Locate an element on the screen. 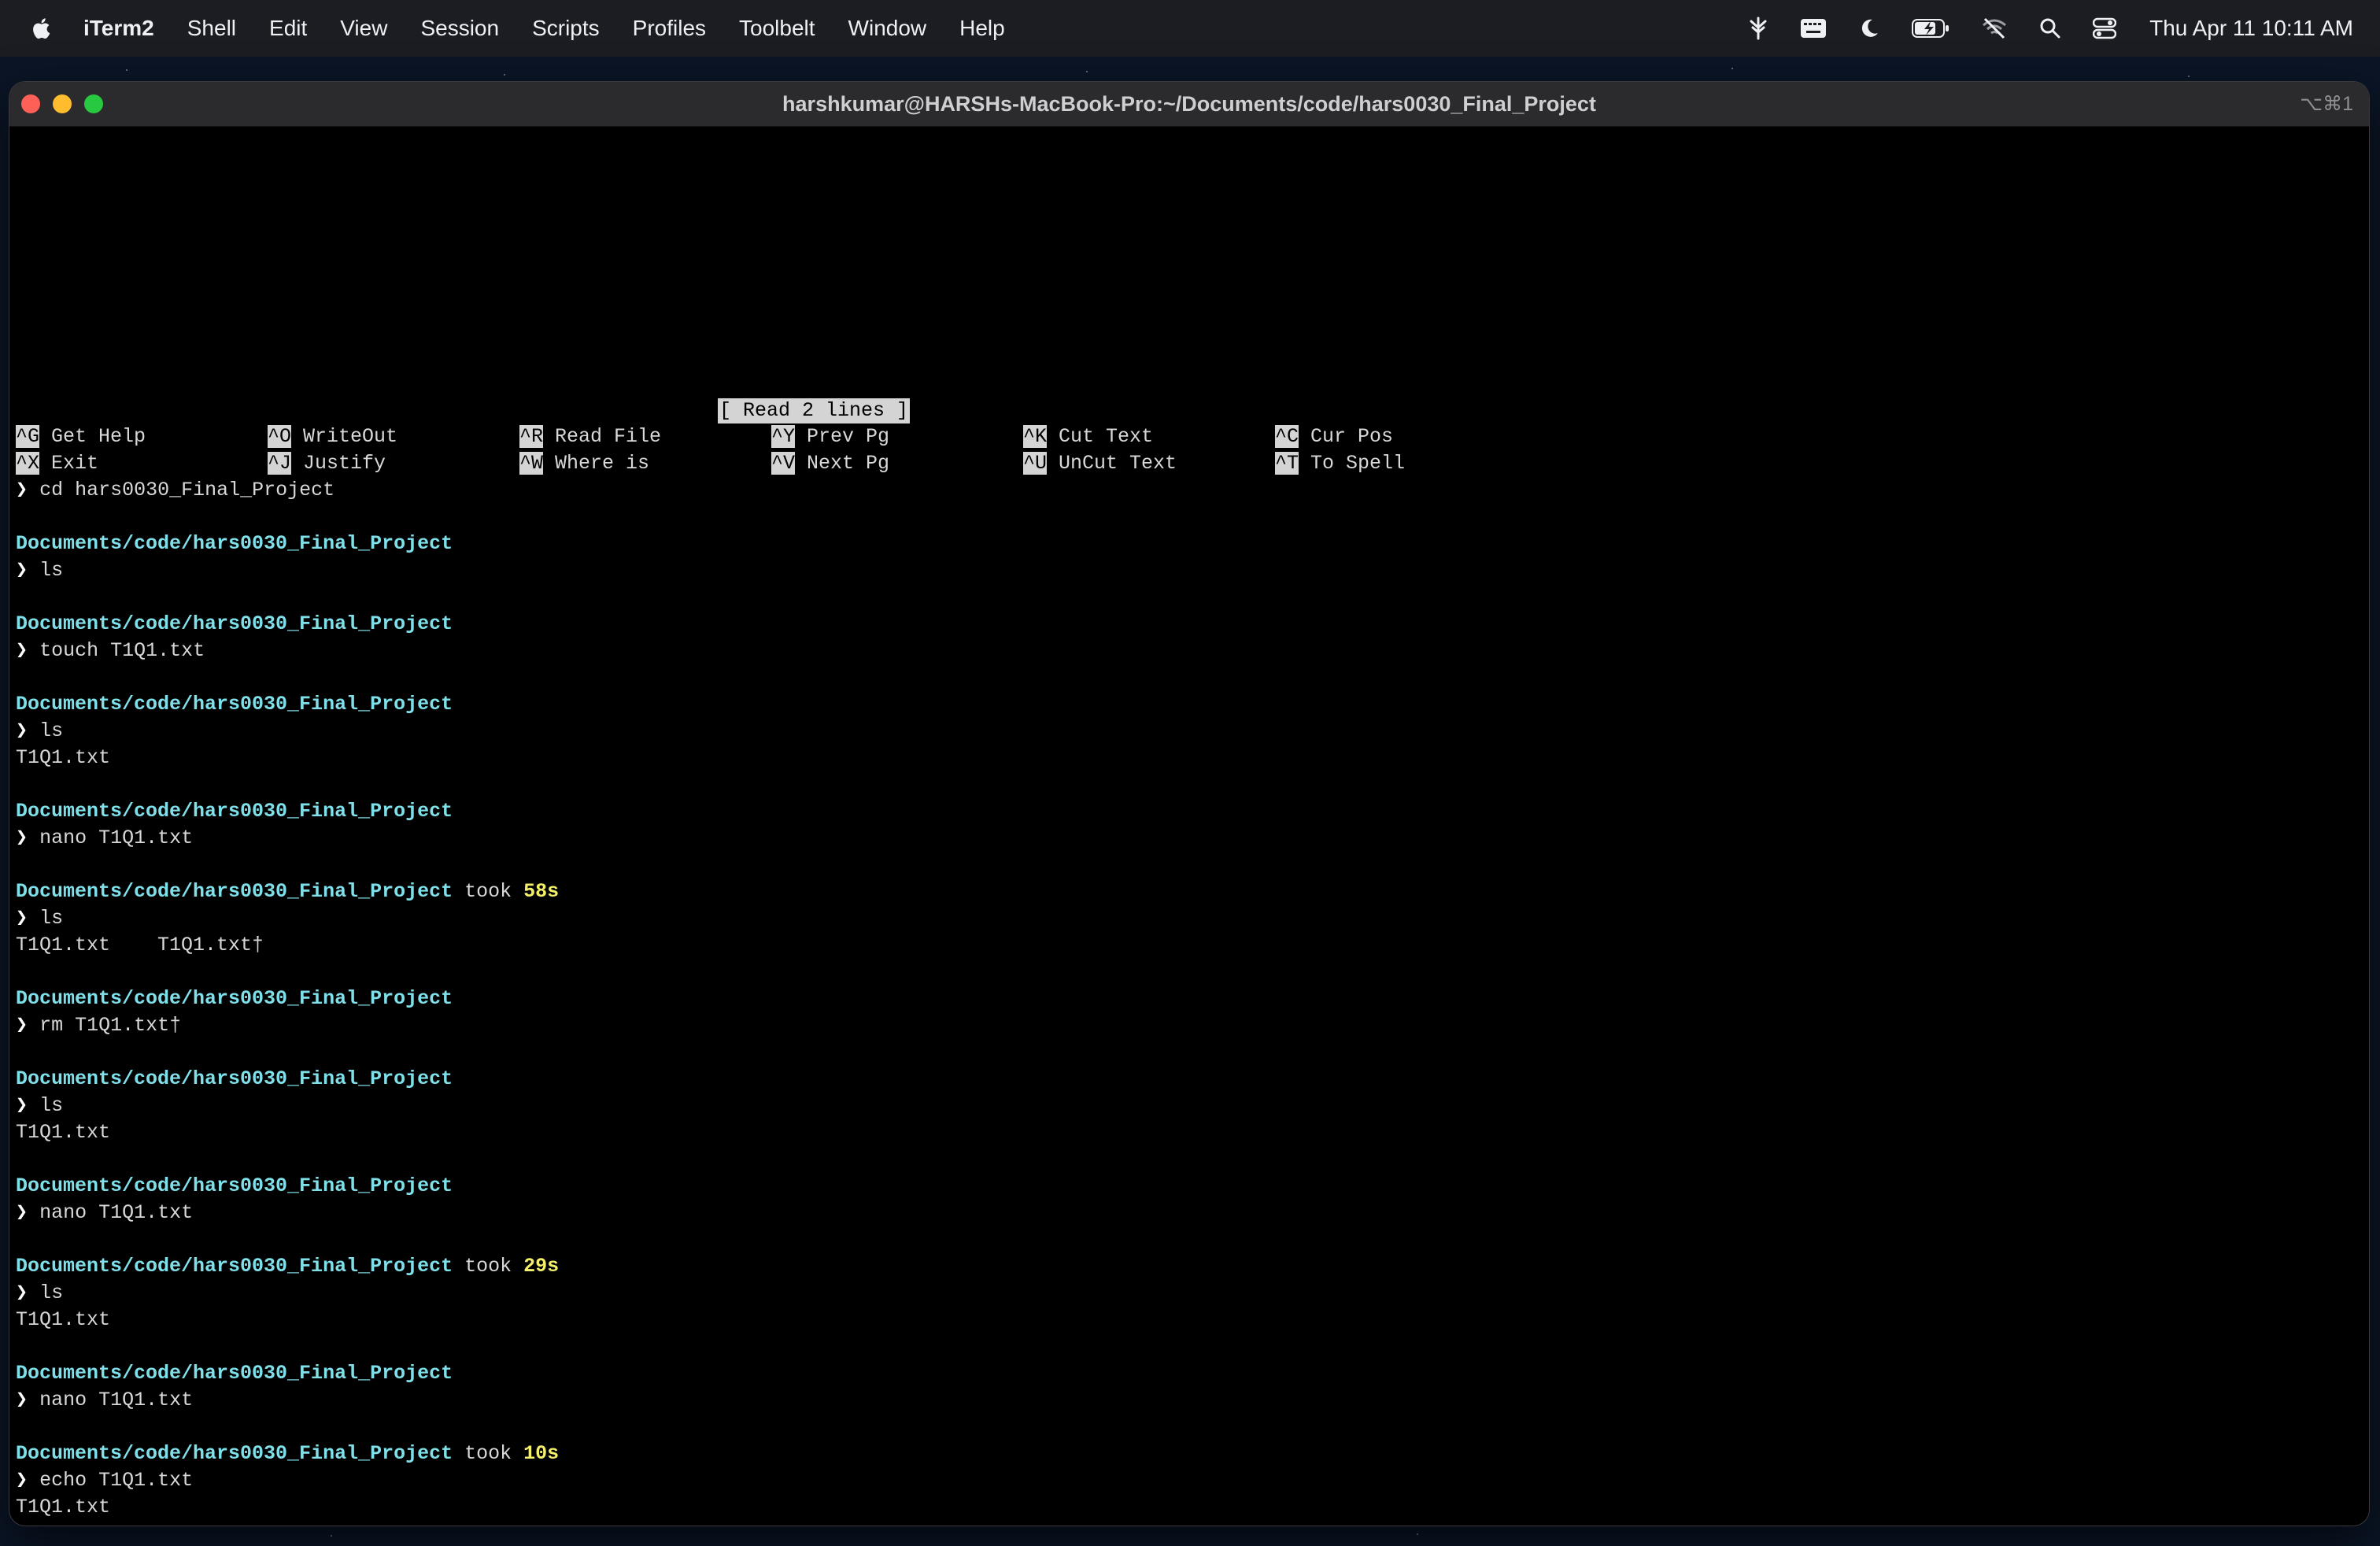 The height and width of the screenshot is (1546, 2380). menu-item-toolbelt: Toolbelt is located at coordinates (777, 28).